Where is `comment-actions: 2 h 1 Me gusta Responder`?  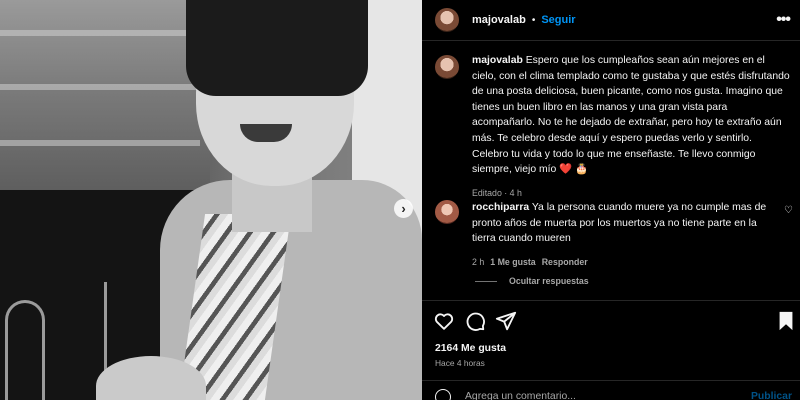
comment-actions: 2 h 1 Me gusta Responder is located at coordinates (622, 263).